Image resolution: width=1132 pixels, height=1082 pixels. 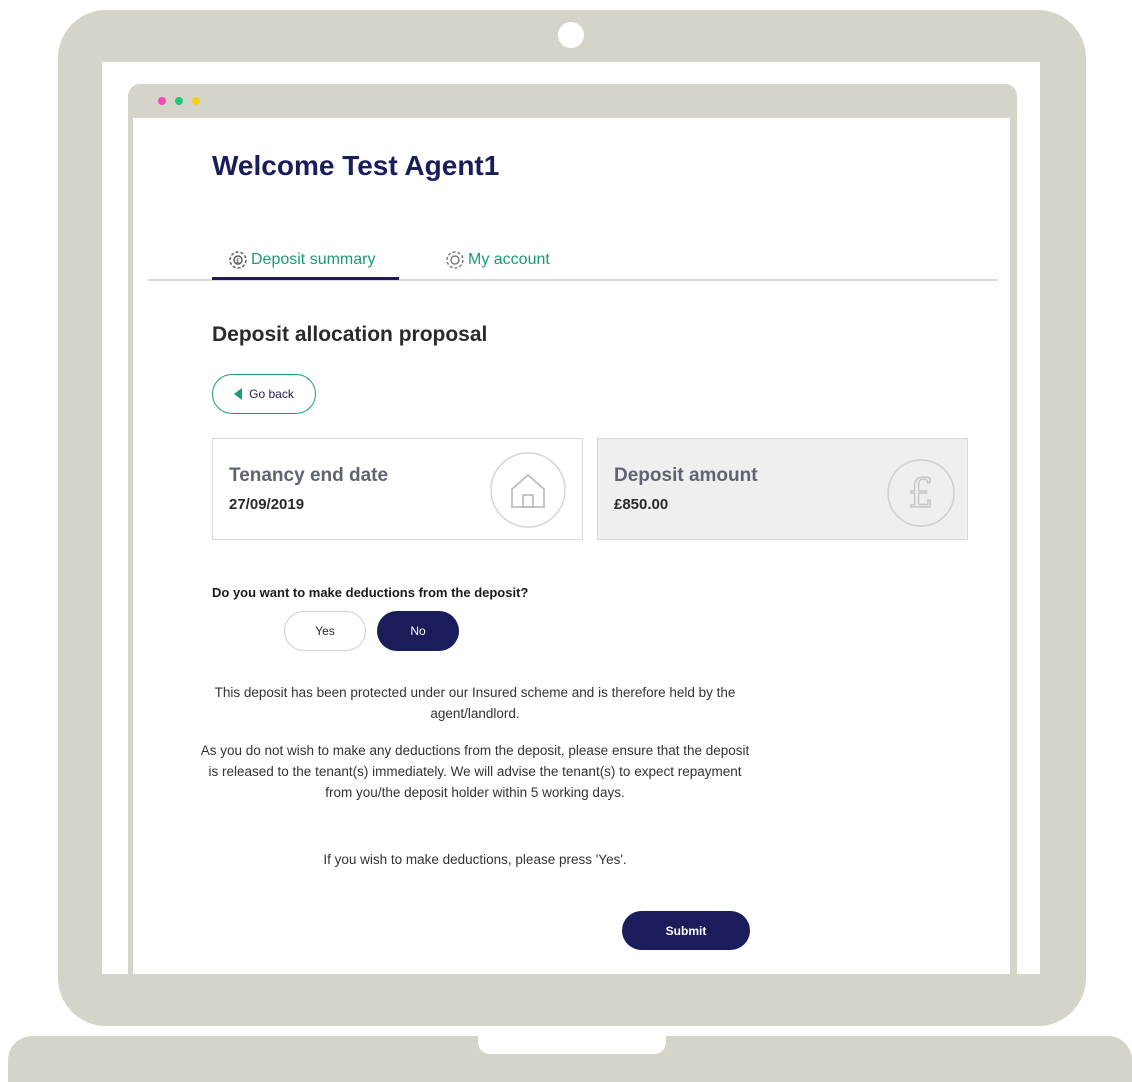 I want to click on tab-deposit-summary: £ Deposit summary, so click(x=301, y=260).